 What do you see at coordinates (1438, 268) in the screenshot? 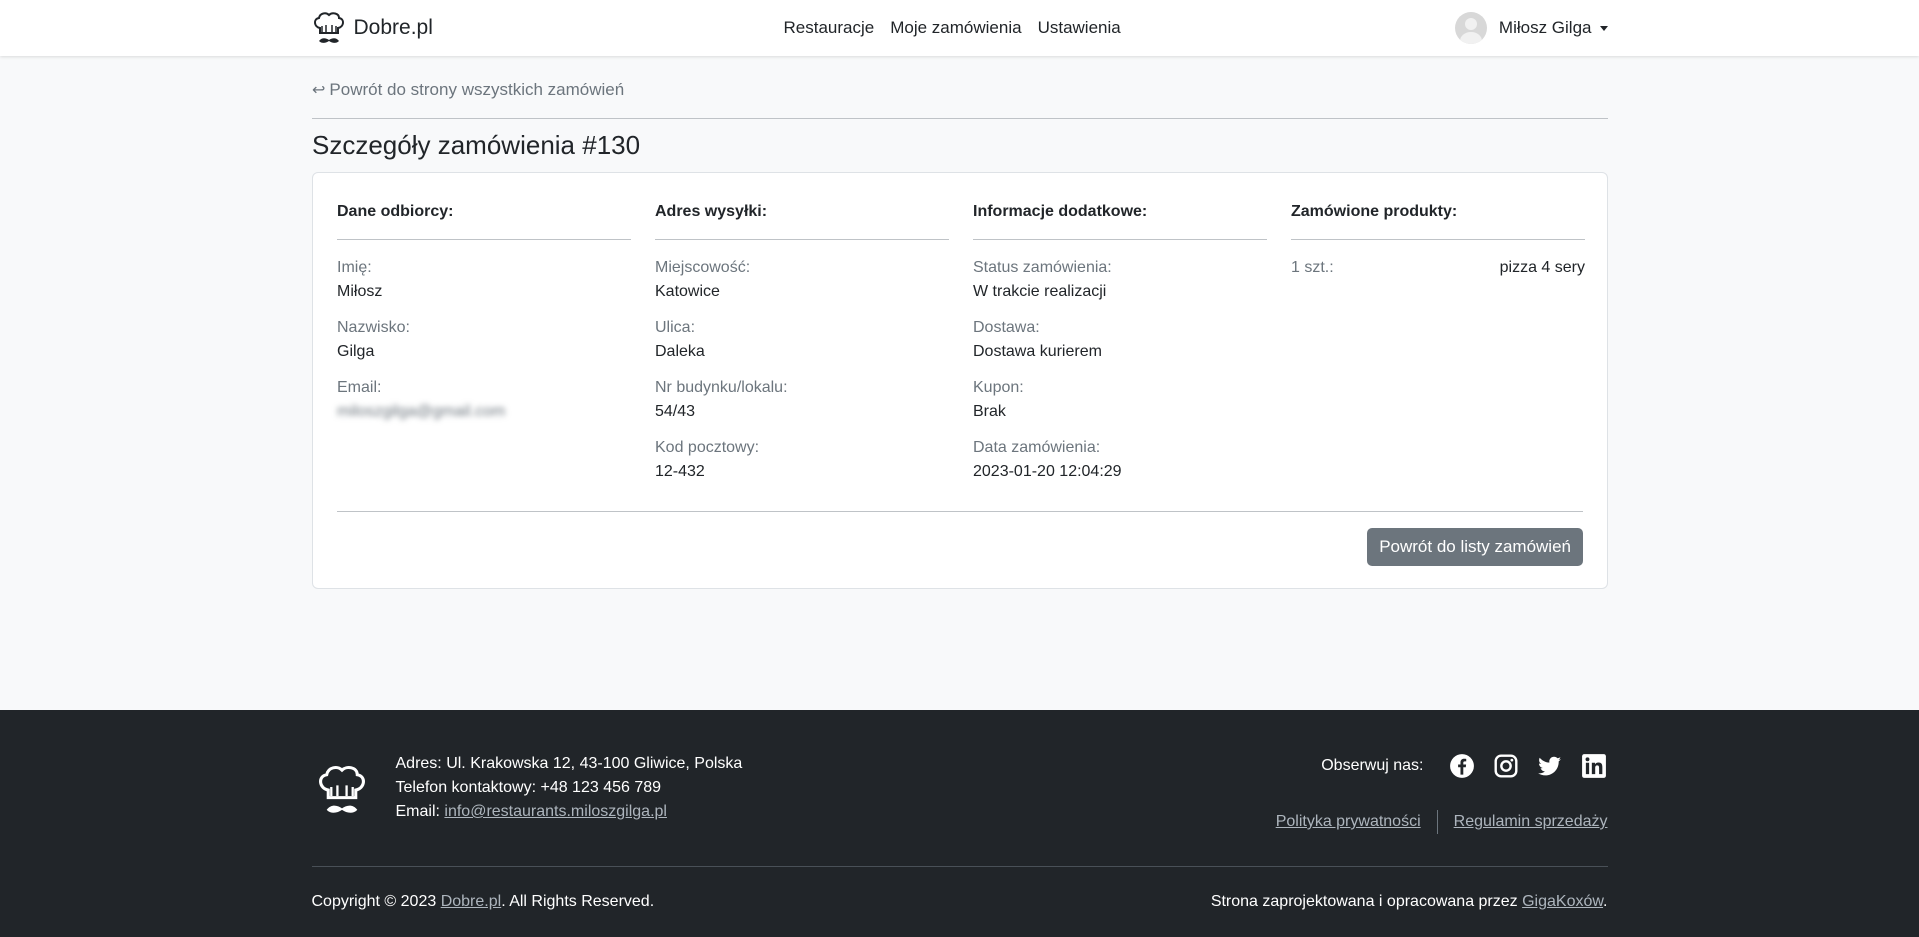
I see `list-item: 1 szt.: pizza 4 sery` at bounding box center [1438, 268].